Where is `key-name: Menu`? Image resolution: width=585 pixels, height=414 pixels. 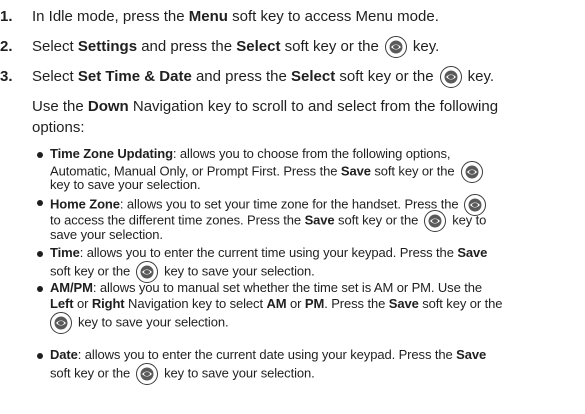
key-name: Menu is located at coordinates (208, 16).